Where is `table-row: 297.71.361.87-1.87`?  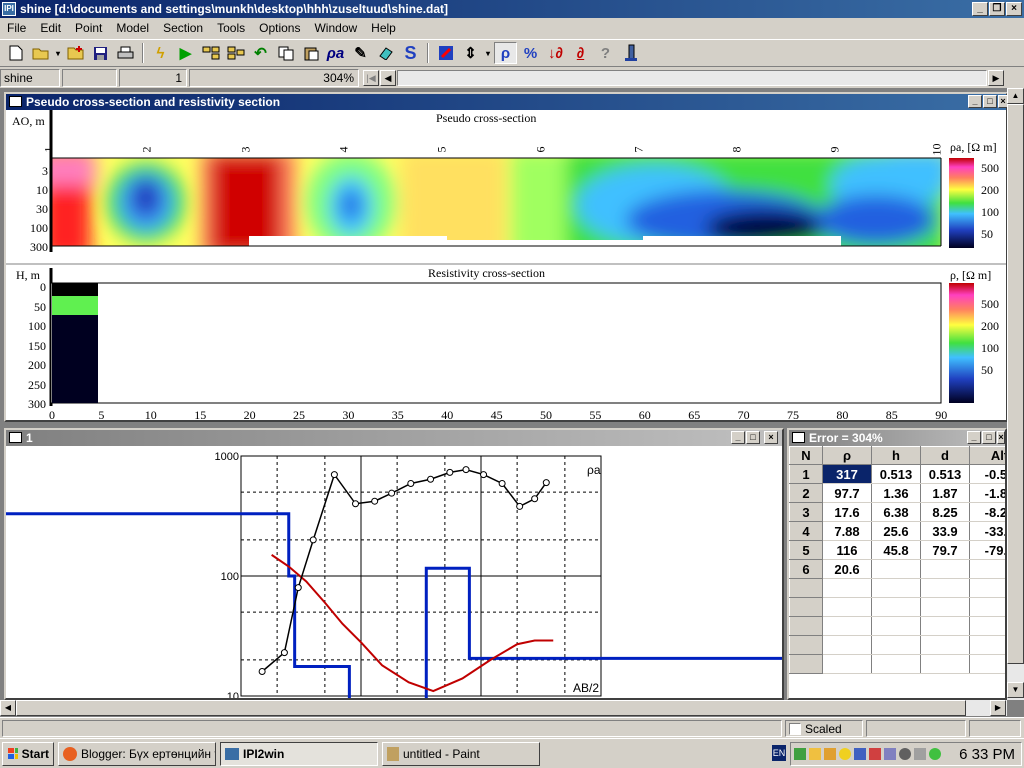
table-row: 297.71.361.87-1.87 is located at coordinates (897, 493).